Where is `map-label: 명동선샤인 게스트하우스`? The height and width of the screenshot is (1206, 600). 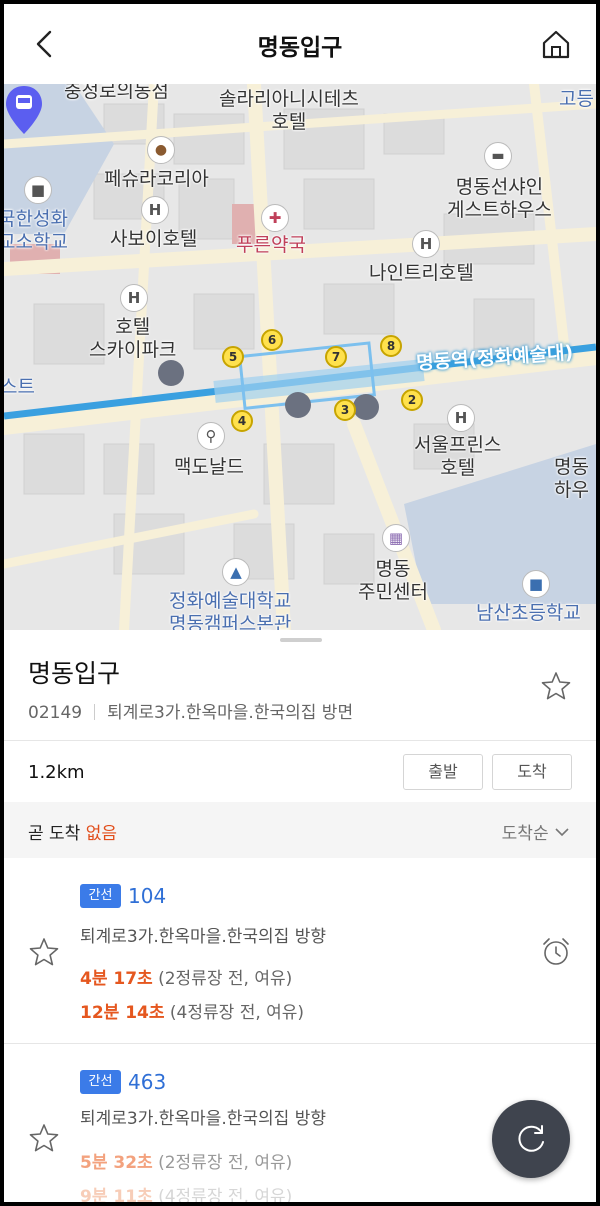
map-label: 명동선샤인 게스트하우스 is located at coordinates (499, 198).